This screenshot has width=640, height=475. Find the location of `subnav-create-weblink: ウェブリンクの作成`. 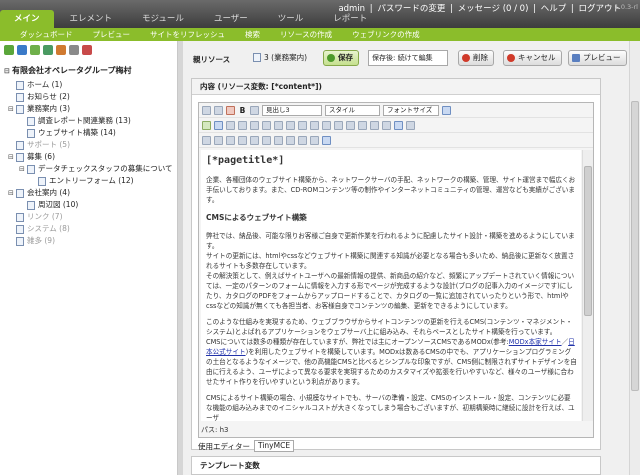

subnav-create-weblink: ウェブリンクの作成 is located at coordinates (386, 34).